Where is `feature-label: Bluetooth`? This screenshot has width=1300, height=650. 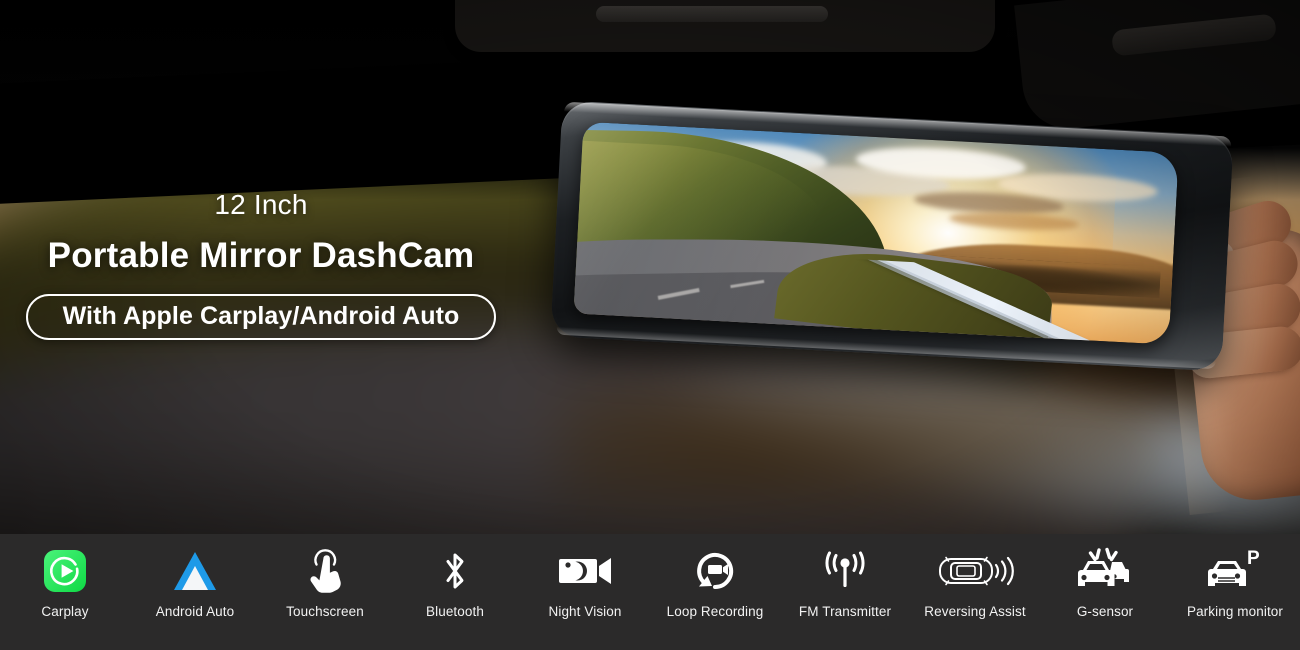
feature-label: Bluetooth is located at coordinates (455, 611).